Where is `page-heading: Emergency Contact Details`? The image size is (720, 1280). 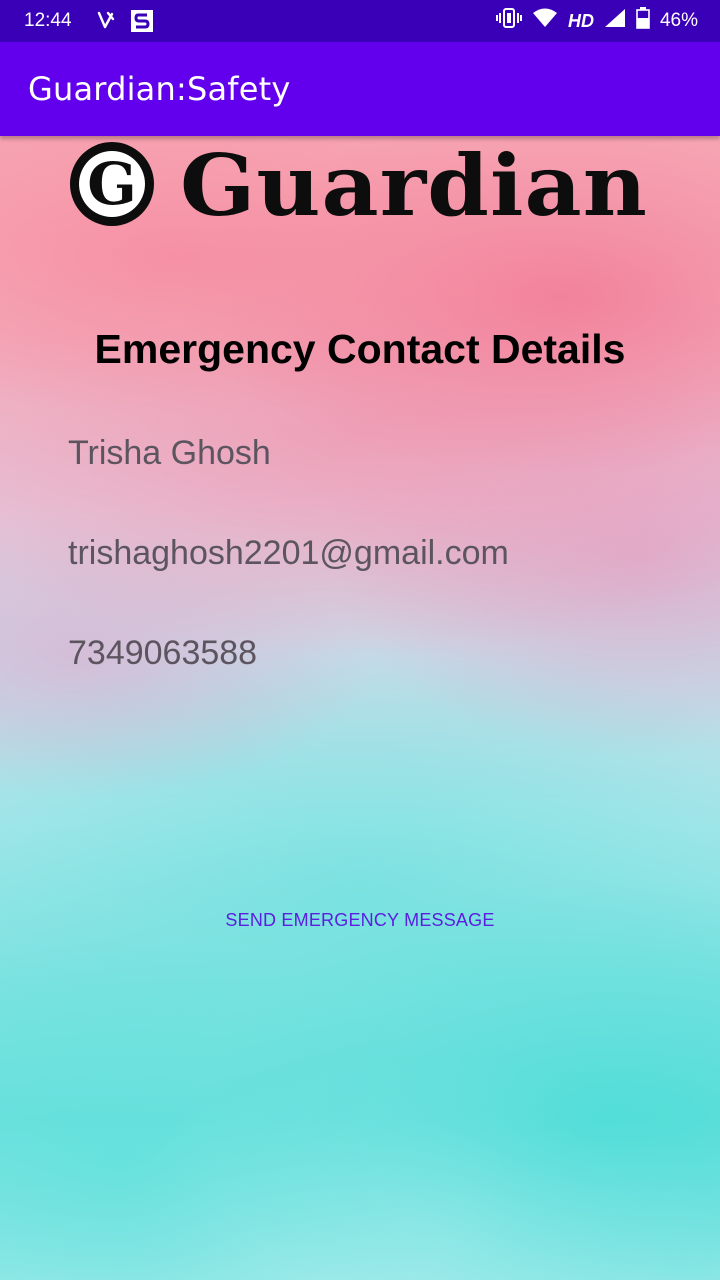 page-heading: Emergency Contact Details is located at coordinates (360, 349).